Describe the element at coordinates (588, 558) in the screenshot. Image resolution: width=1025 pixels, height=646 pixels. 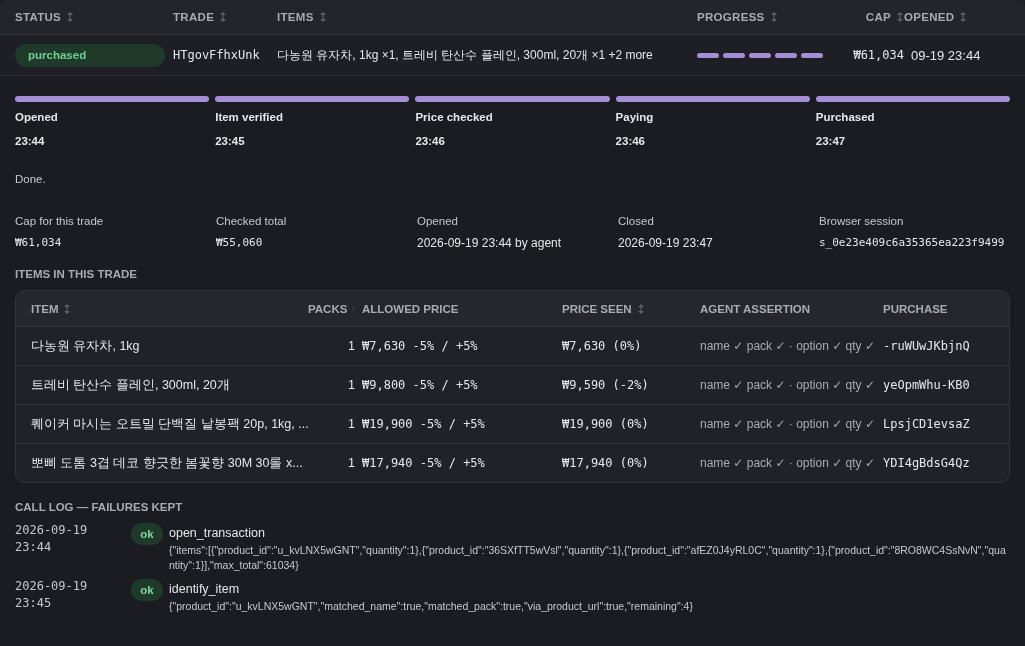
I see `call-arguments: {"items":[{"product_id":"u_kvLNX5wGNT","quantity":1},{"product_id":"36SXfTT5wVsl","quantity":1},{"product_id":"afEZ0J4yRL0C","quantity":1},{"product_id":"8RO8WC4SsNvN","quantity":1}],"max_total":61034}` at that location.